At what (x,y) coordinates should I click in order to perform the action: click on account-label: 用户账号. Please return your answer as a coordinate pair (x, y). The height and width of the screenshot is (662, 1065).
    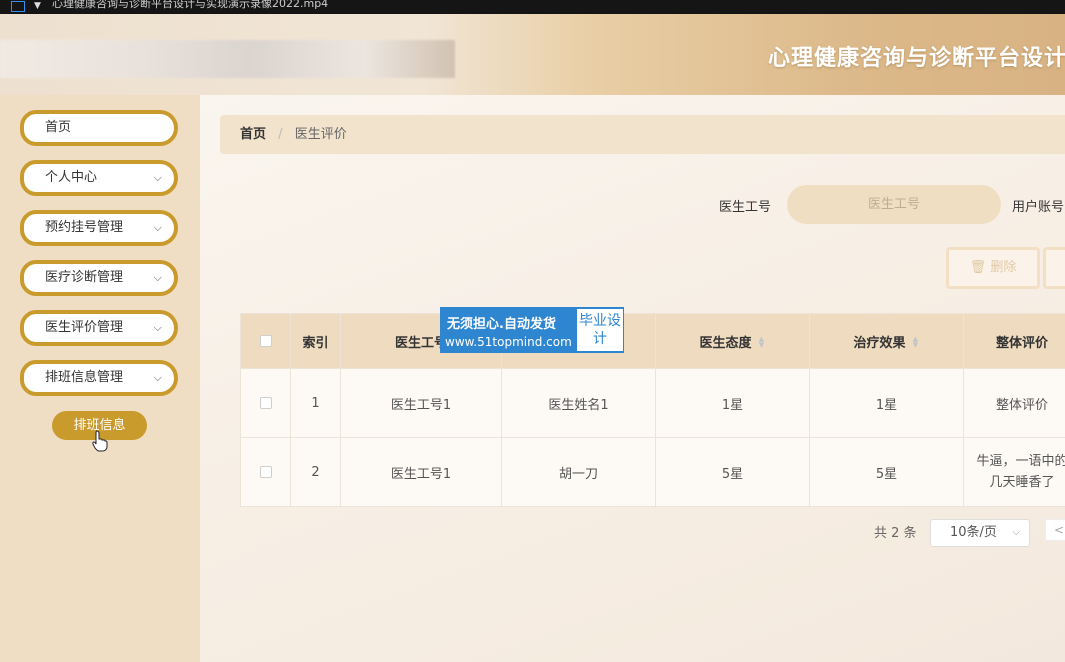
    Looking at the image, I should click on (1038, 207).